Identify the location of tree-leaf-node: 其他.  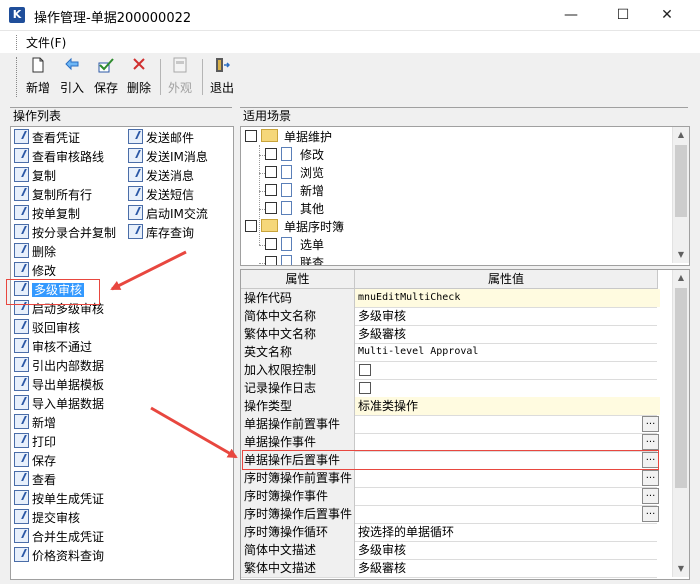
(294, 209).